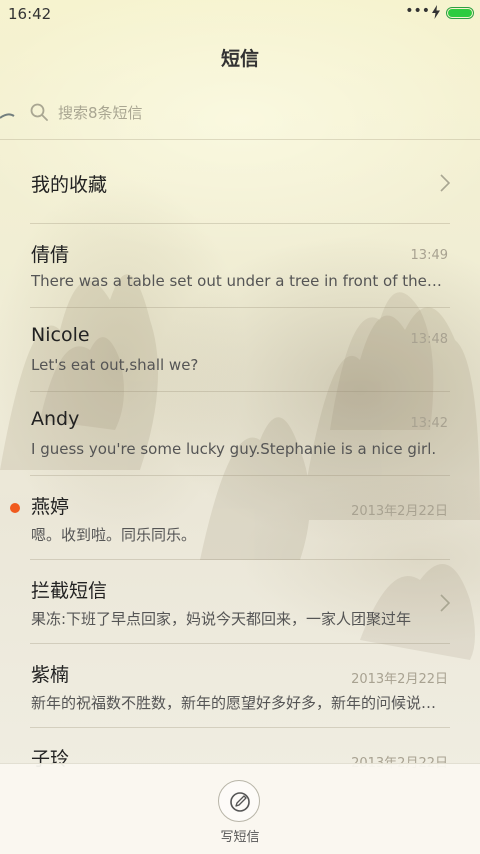 This screenshot has width=480, height=854. Describe the element at coordinates (429, 255) in the screenshot. I see `message-time: 13:49` at that location.